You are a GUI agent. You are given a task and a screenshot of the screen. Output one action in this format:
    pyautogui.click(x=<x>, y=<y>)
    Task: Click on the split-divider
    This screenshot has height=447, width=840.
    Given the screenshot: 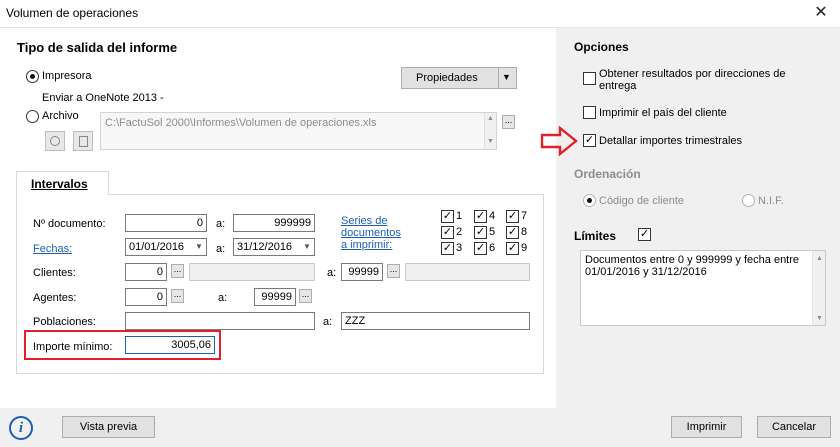 What is the action you would take?
    pyautogui.click(x=498, y=78)
    